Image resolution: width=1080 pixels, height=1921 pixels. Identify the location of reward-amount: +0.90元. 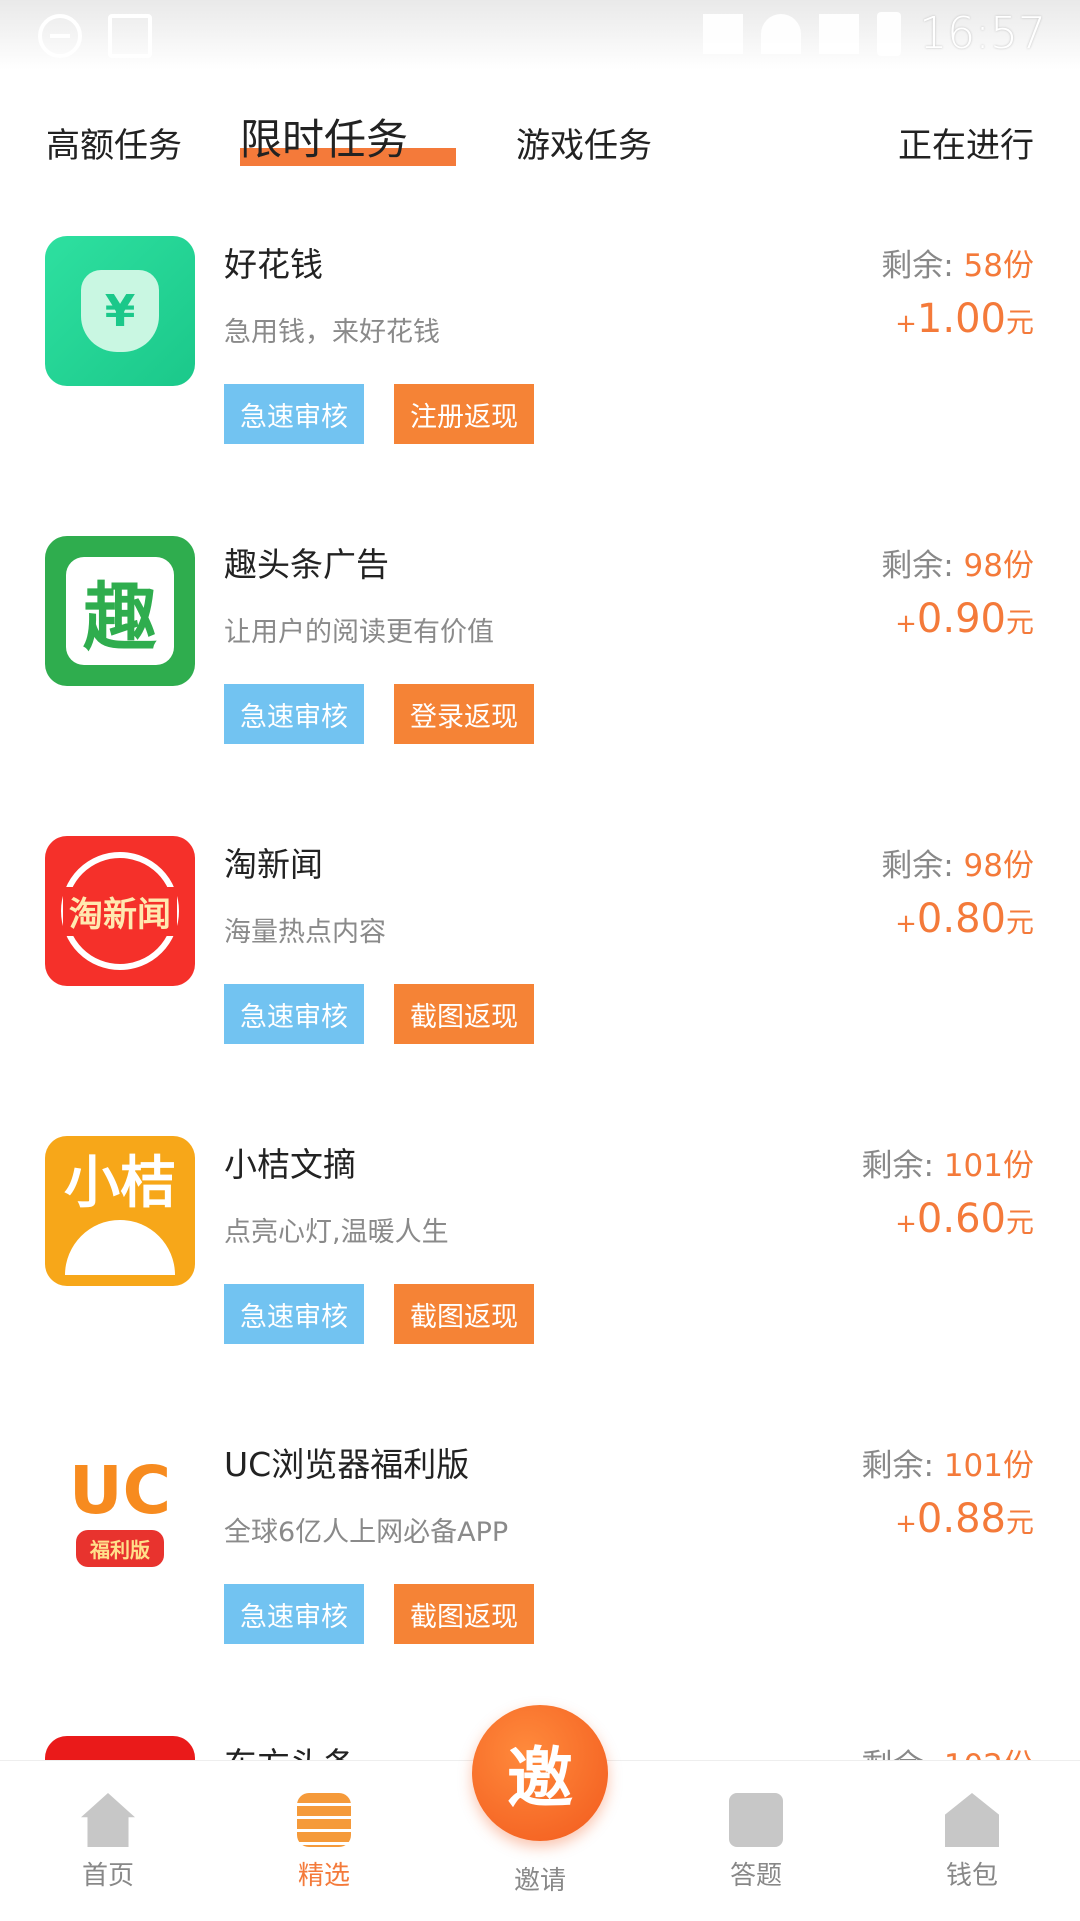
(964, 619).